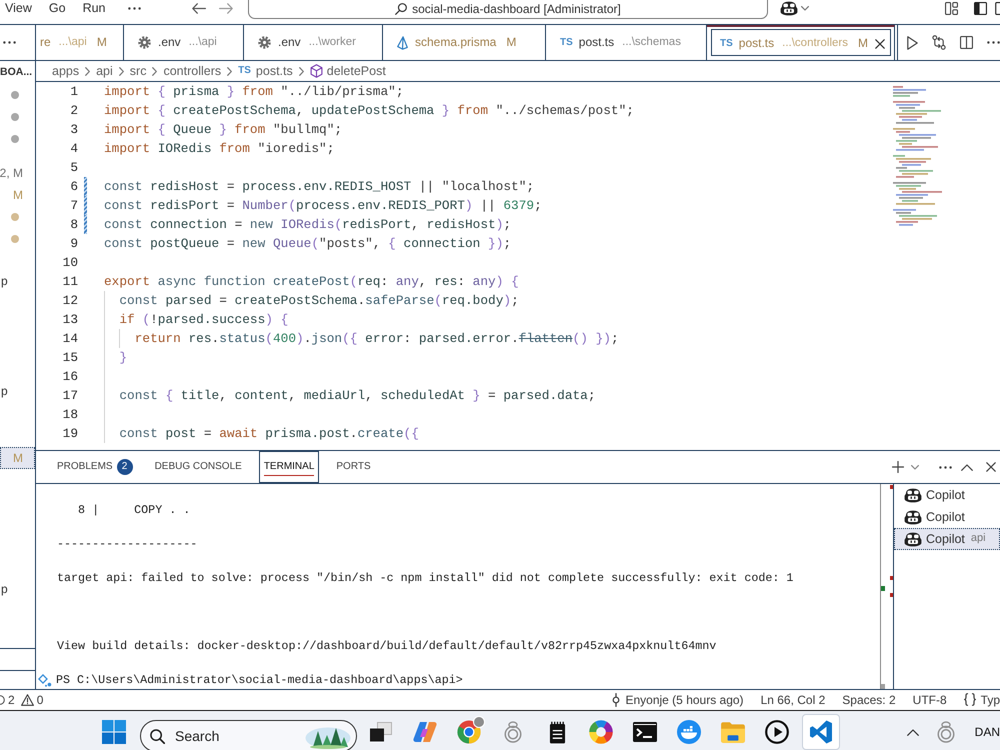 The width and height of the screenshot is (1000, 750). I want to click on git-blame-status: Enyonje (5 hours ago), so click(678, 700).